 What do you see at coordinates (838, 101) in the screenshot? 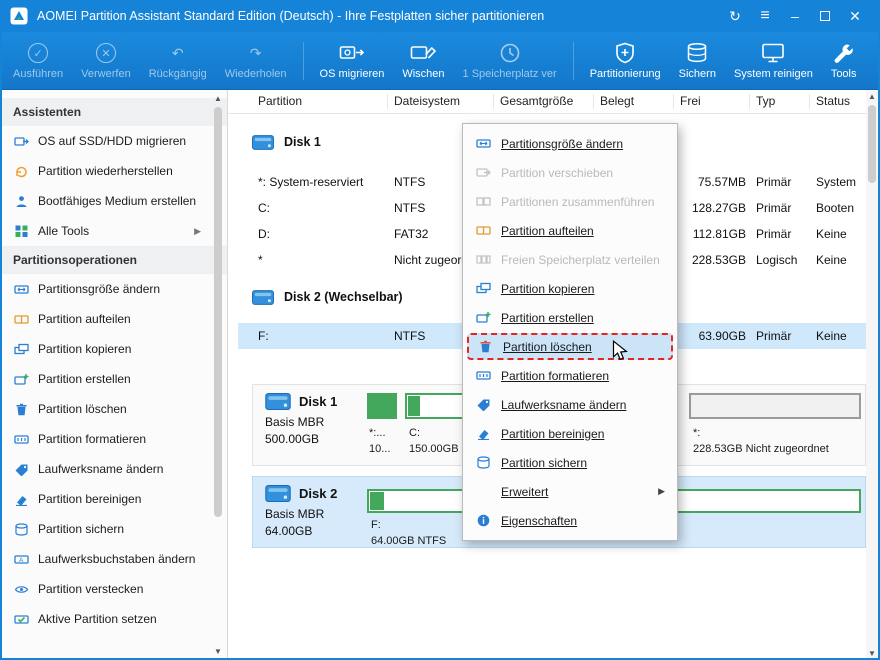
I see `column-status: Status` at bounding box center [838, 101].